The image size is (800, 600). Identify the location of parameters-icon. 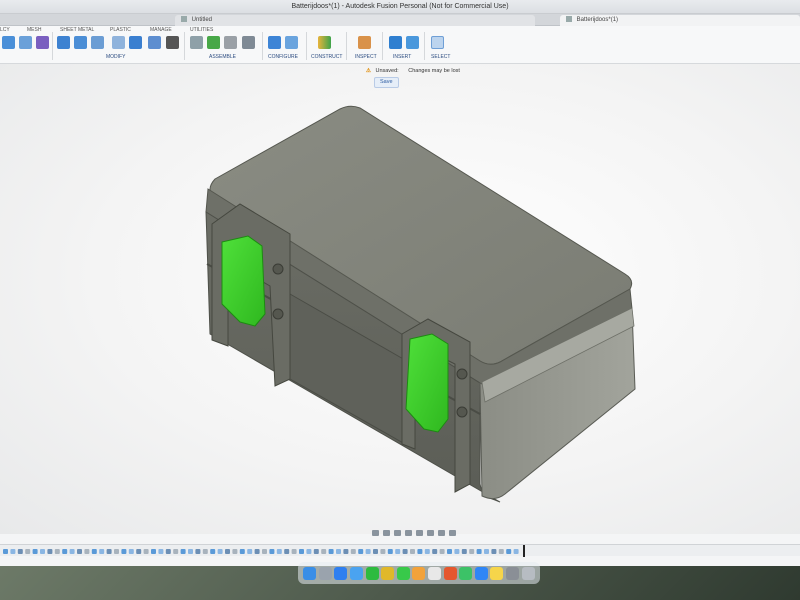
(274, 42).